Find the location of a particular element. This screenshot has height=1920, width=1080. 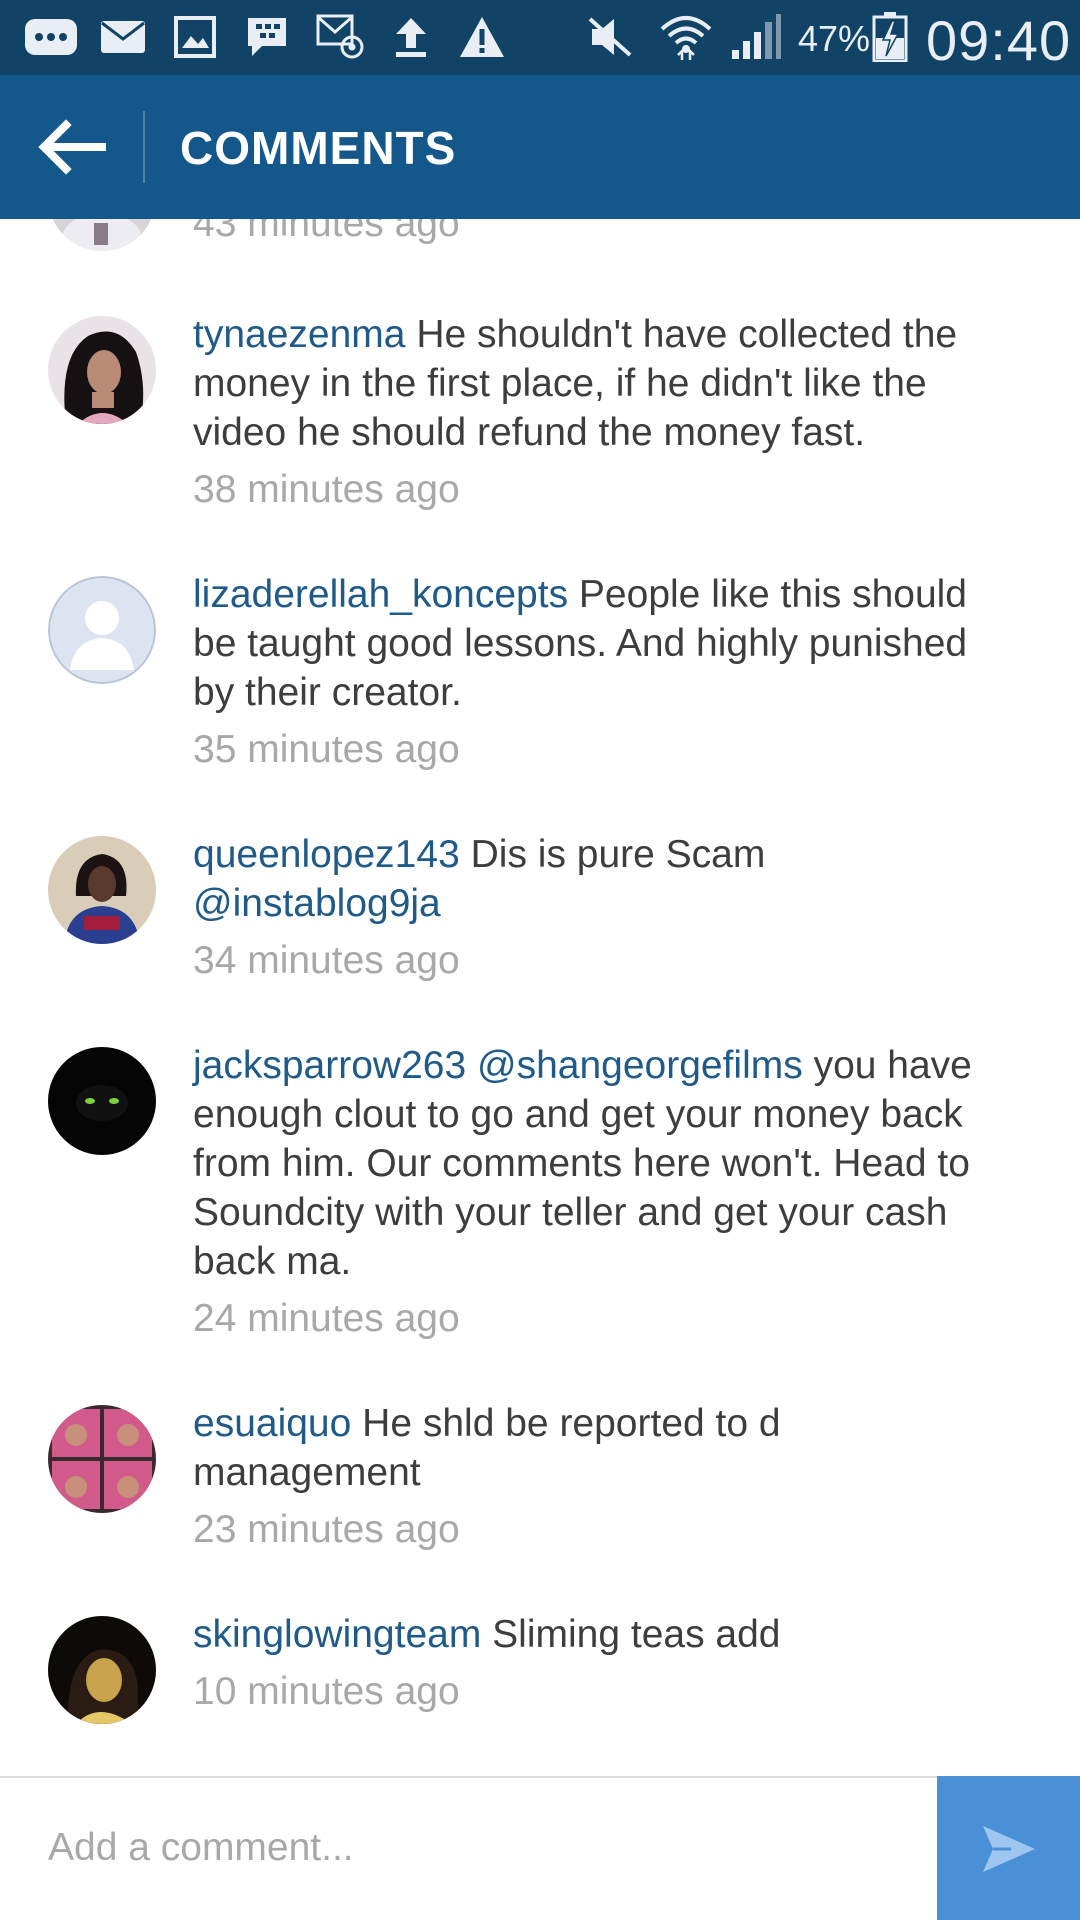

arrow-left-icon is located at coordinates (72, 147).